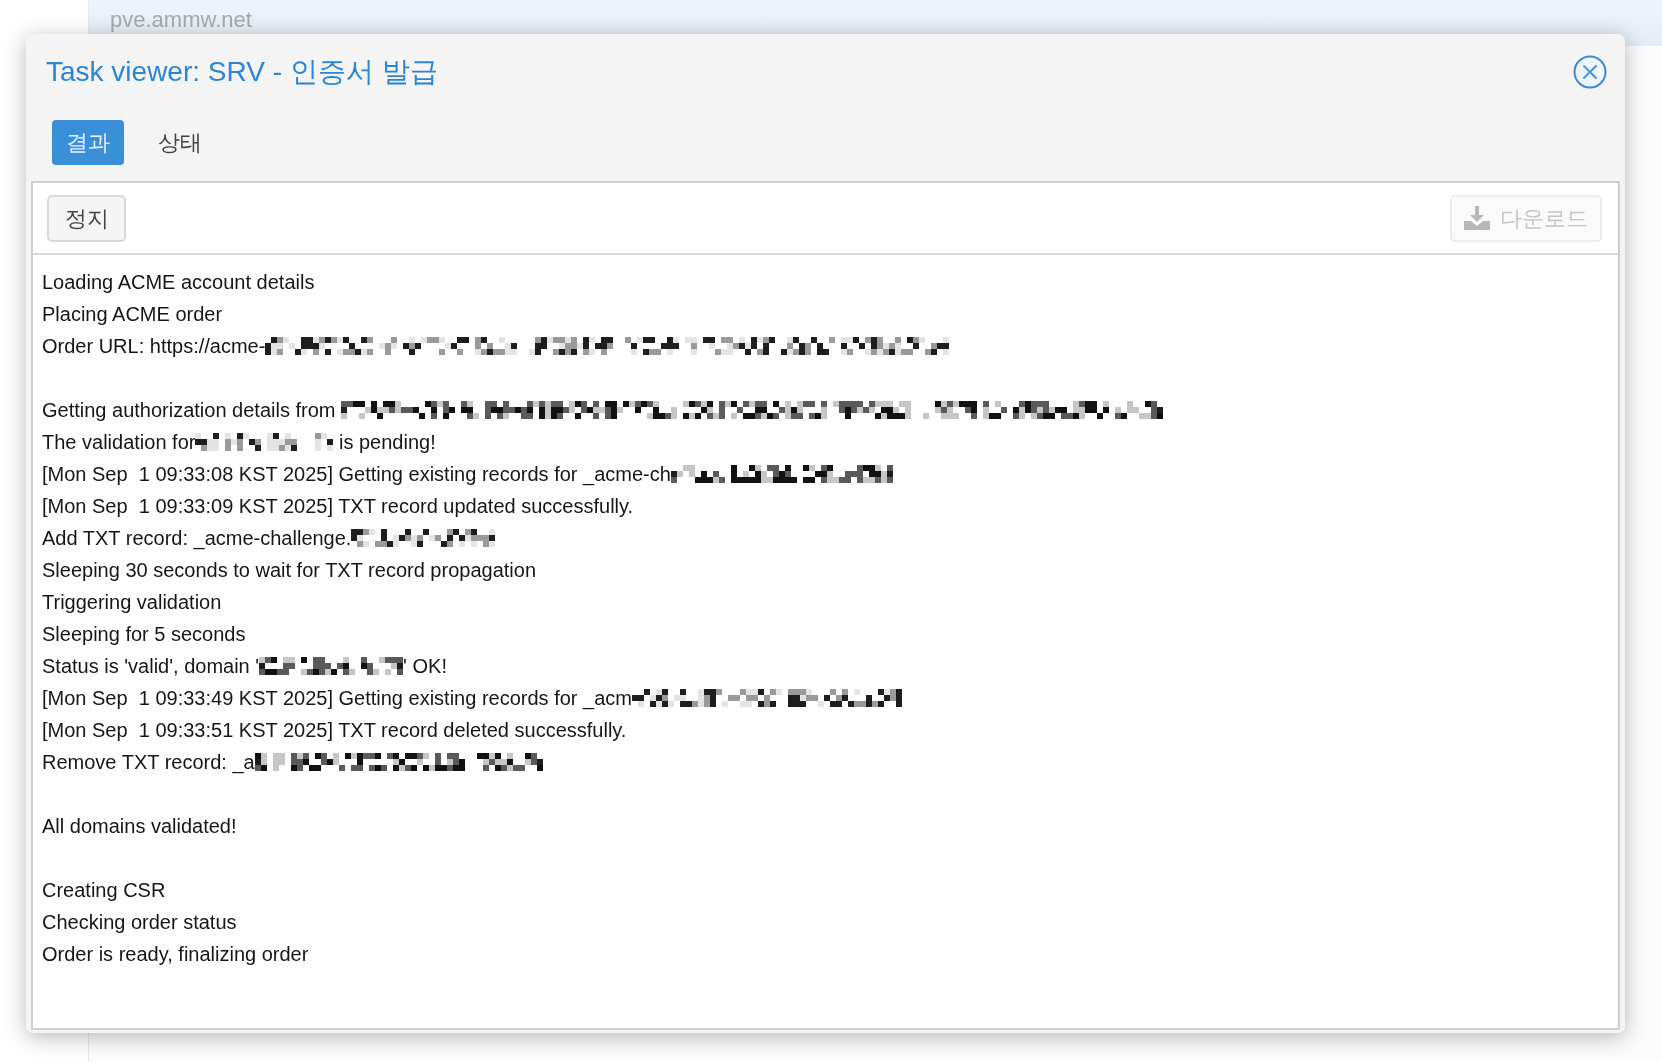 The image size is (1662, 1062). Describe the element at coordinates (356, 475) in the screenshot. I see `log-text: [Mon Sep 1 09:33:08 KST 2025] Getting existing records for _acme-ch` at that location.